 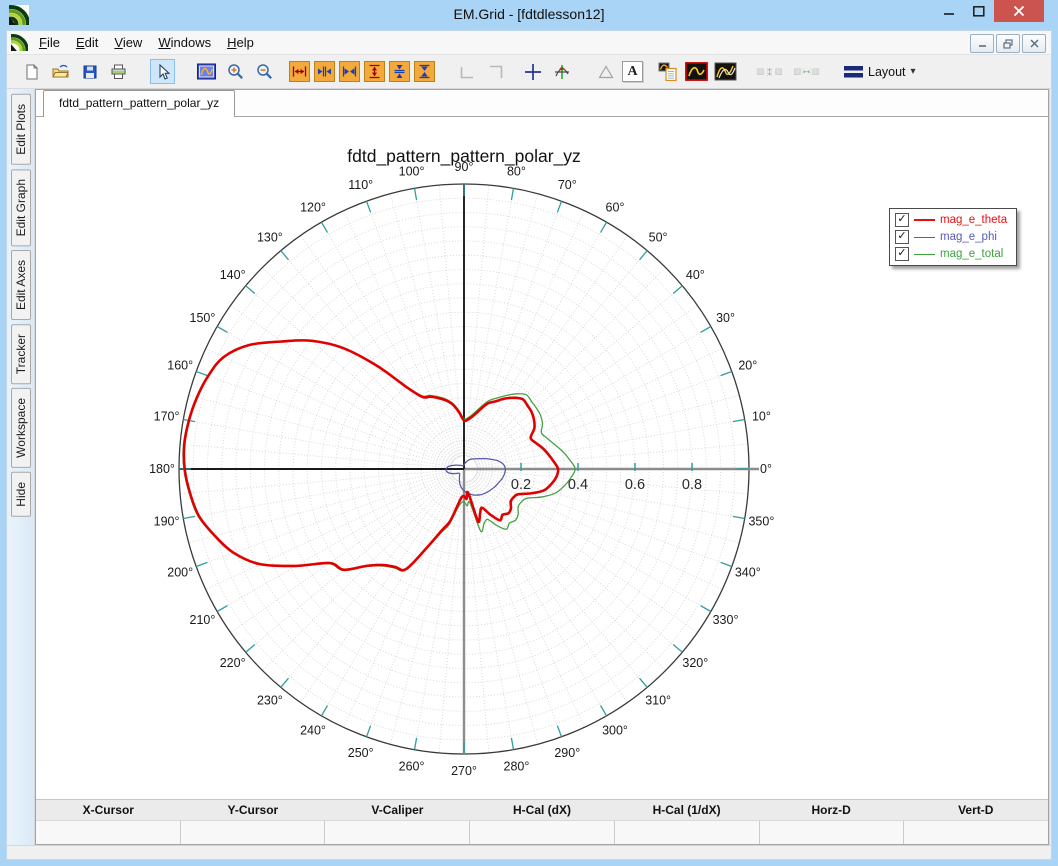 What do you see at coordinates (21, 494) in the screenshot?
I see `sidebar-tab-hide: Hide` at bounding box center [21, 494].